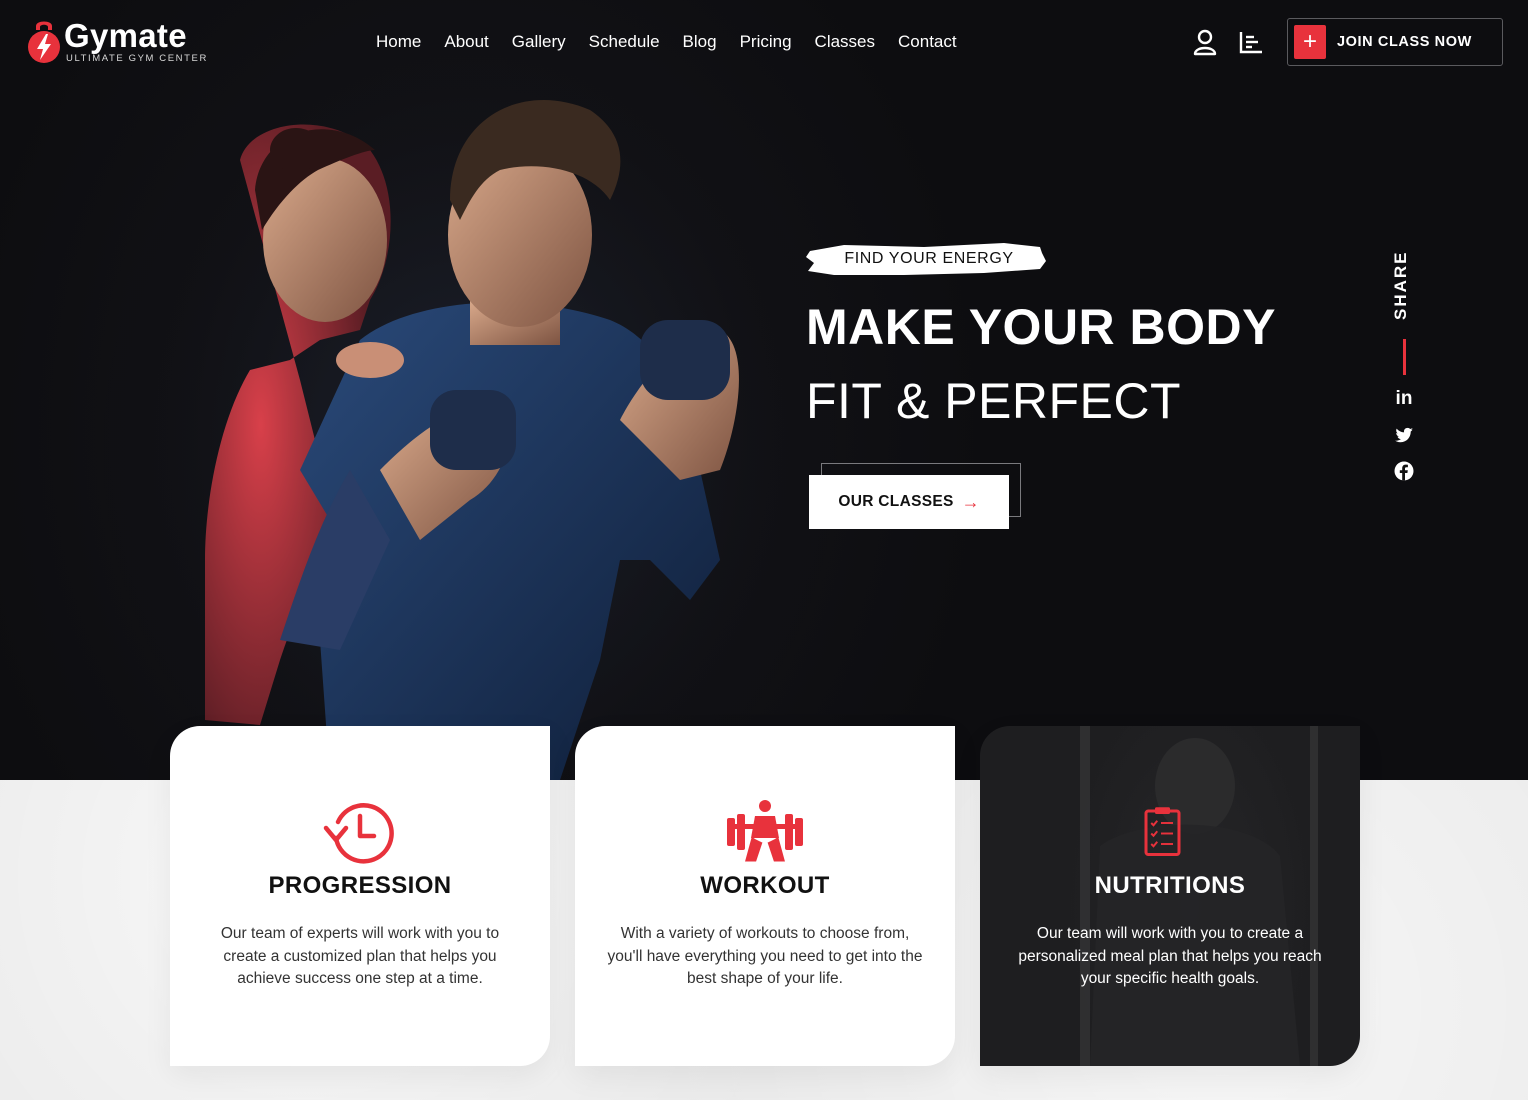 Image resolution: width=1528 pixels, height=1100 pixels. I want to click on share-divider, so click(1404, 357).